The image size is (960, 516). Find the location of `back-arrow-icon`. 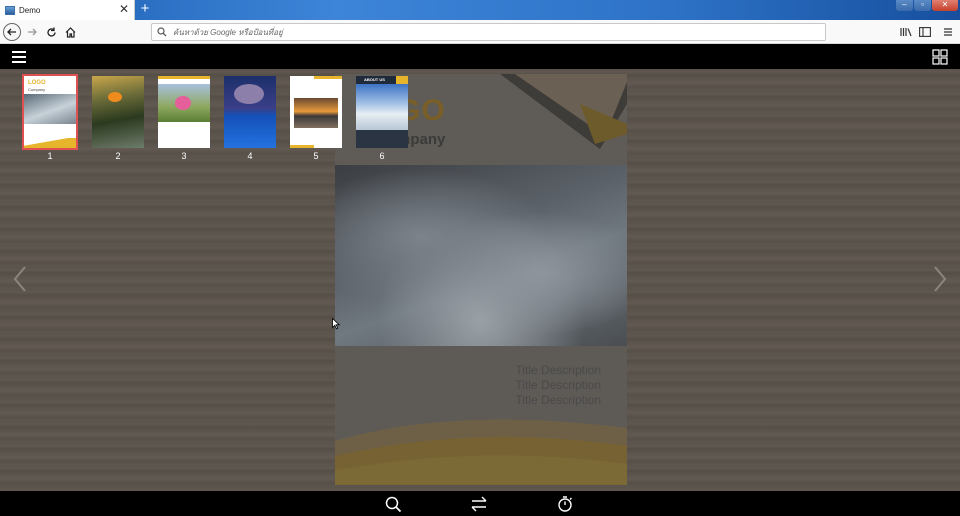

back-arrow-icon is located at coordinates (11, 32).